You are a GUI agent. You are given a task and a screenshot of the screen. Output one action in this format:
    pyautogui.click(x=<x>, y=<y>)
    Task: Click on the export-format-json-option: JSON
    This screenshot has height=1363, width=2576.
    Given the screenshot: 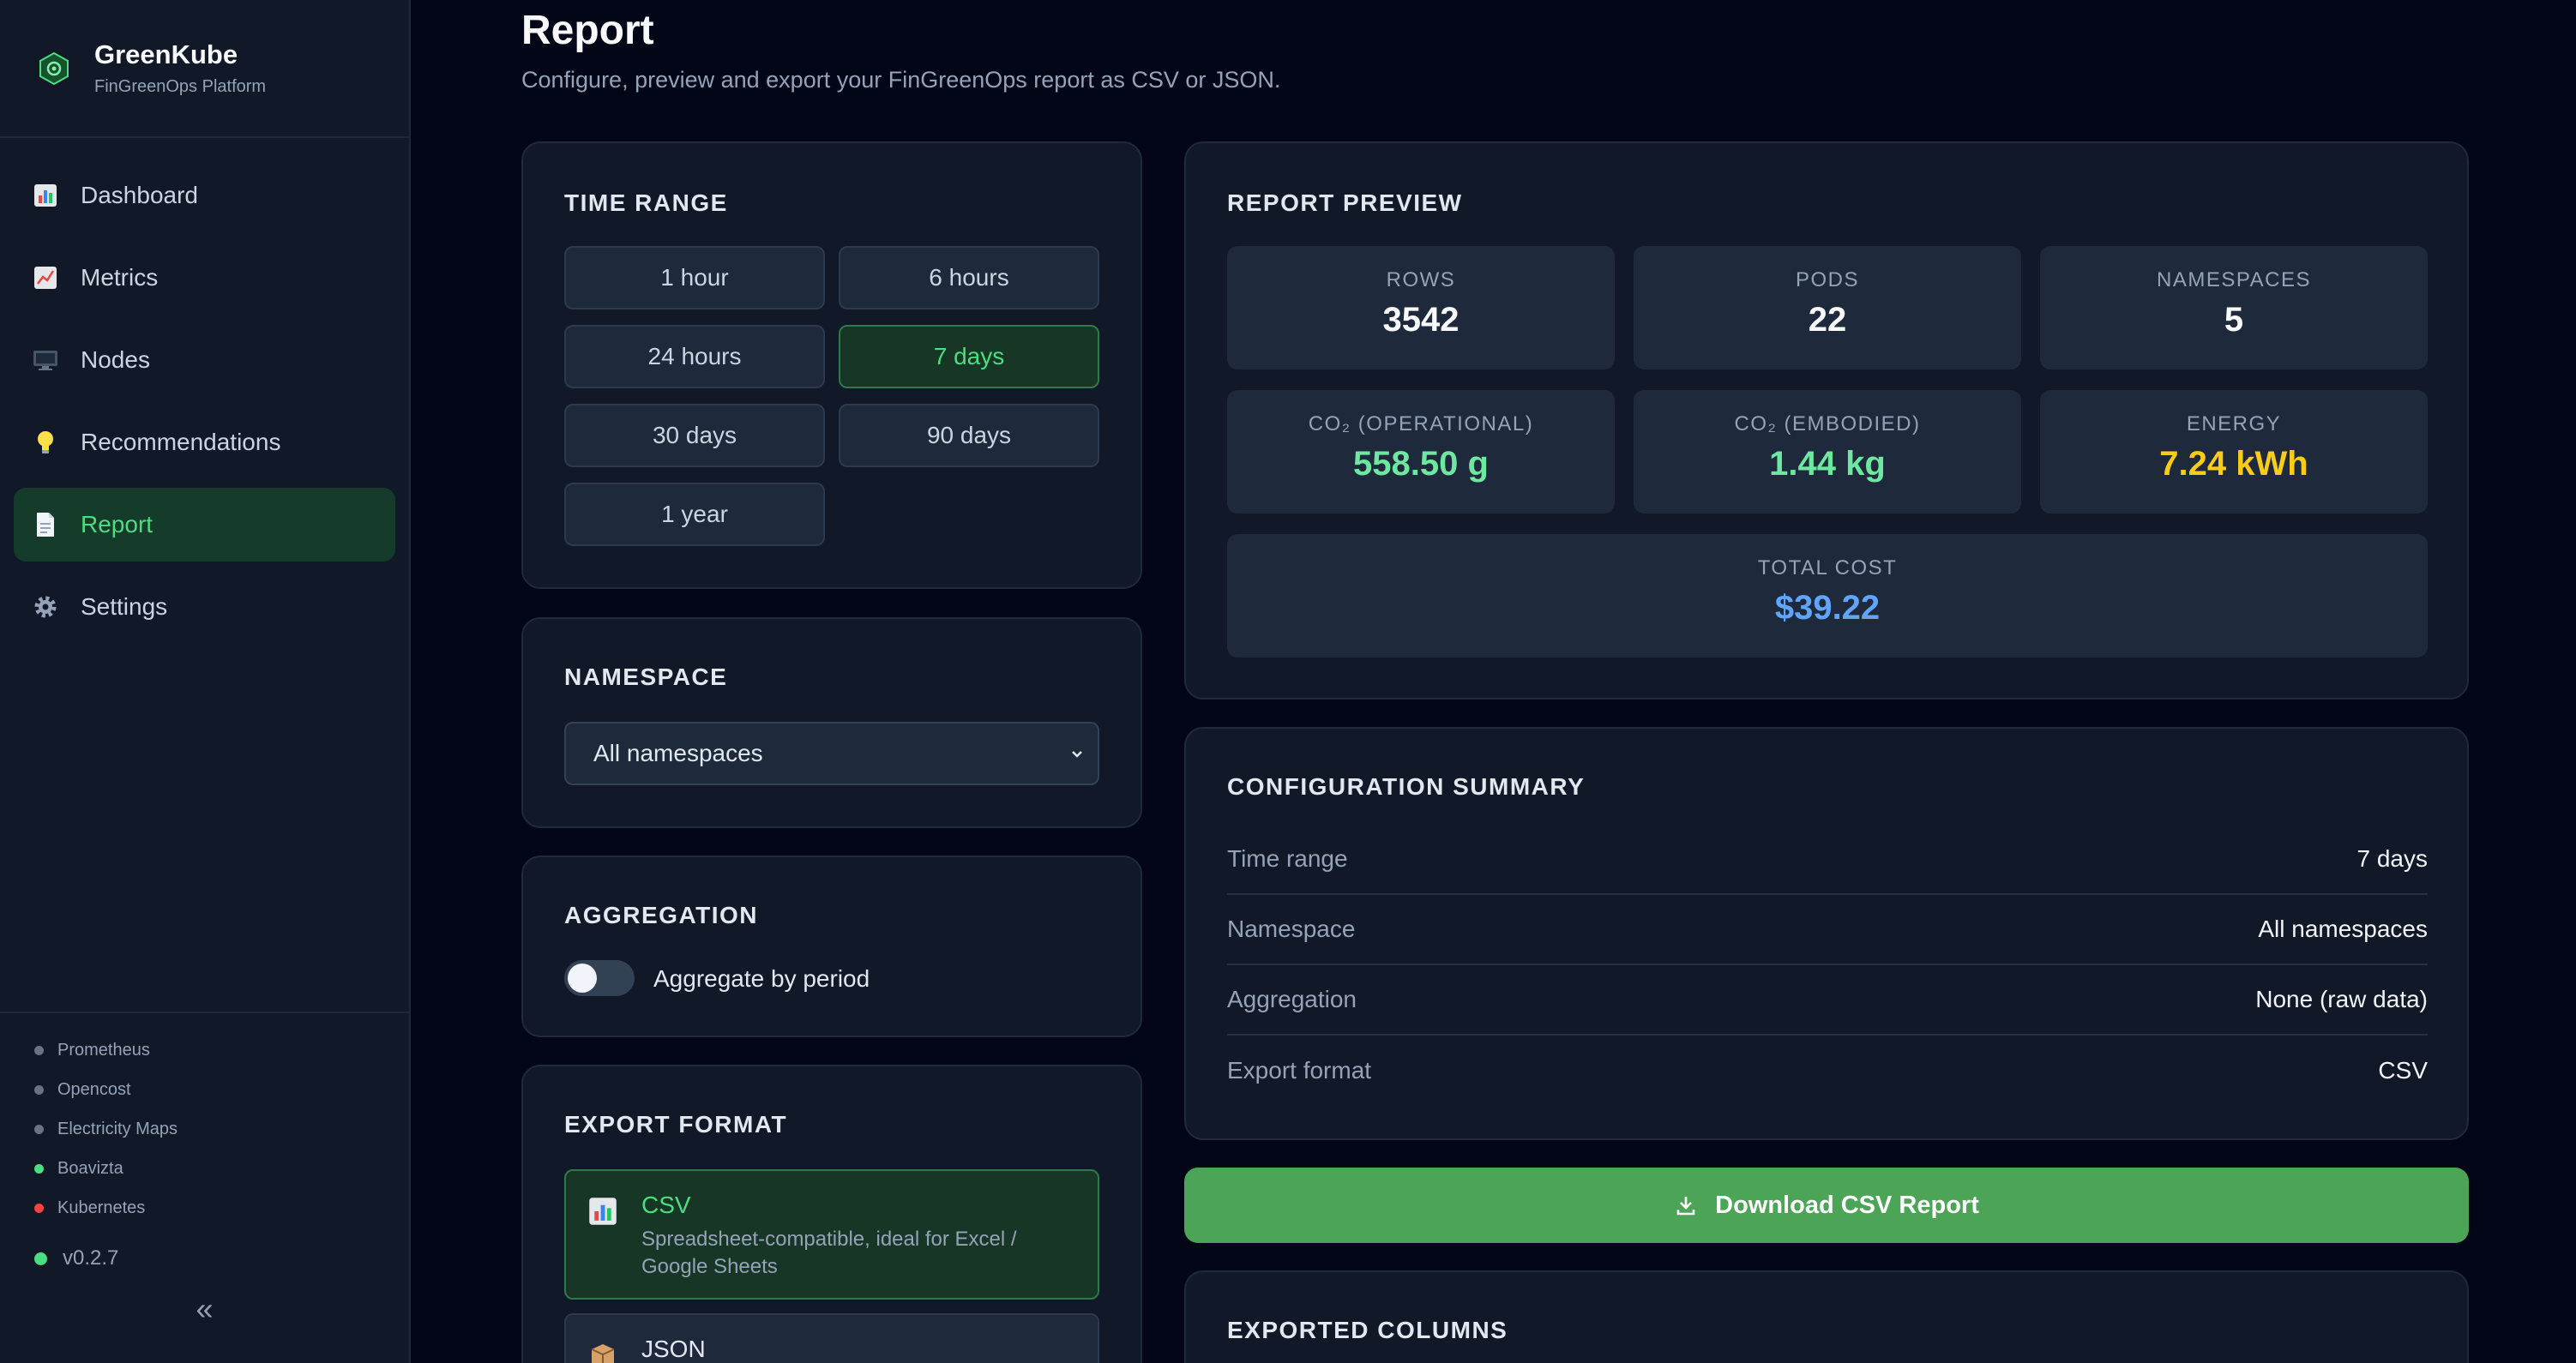 What is the action you would take?
    pyautogui.click(x=831, y=1338)
    